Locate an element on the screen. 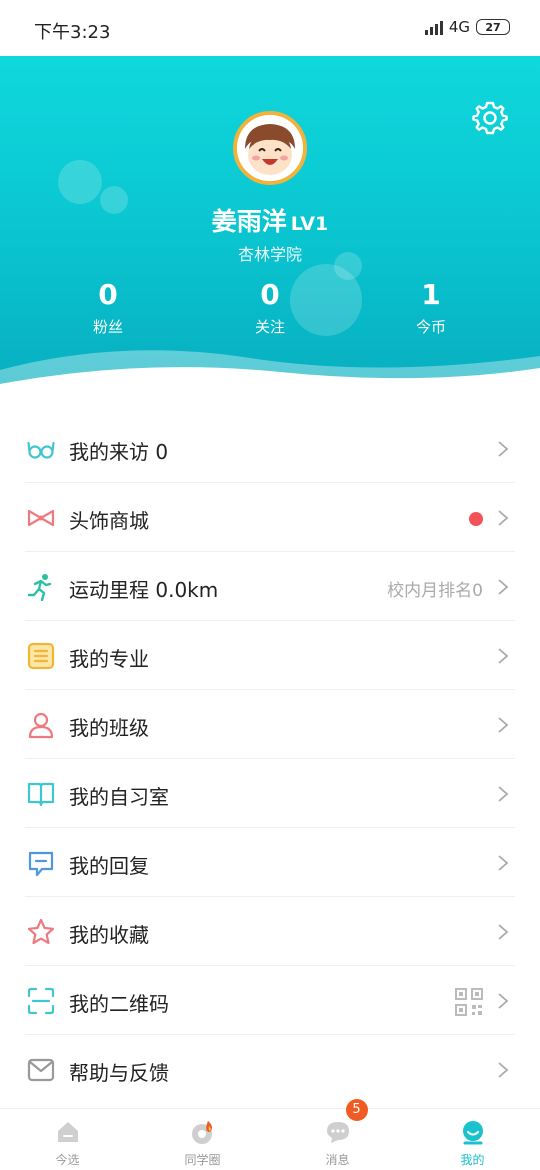 This screenshot has width=540, height=1170. tab-home: 今选 is located at coordinates (67, 1139).